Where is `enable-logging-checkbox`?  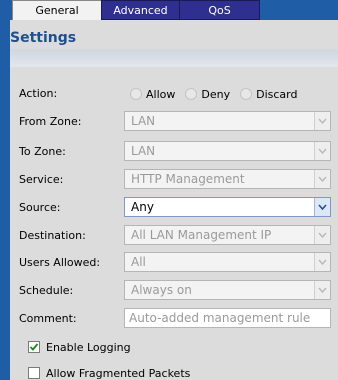 enable-logging-checkbox is located at coordinates (34, 347).